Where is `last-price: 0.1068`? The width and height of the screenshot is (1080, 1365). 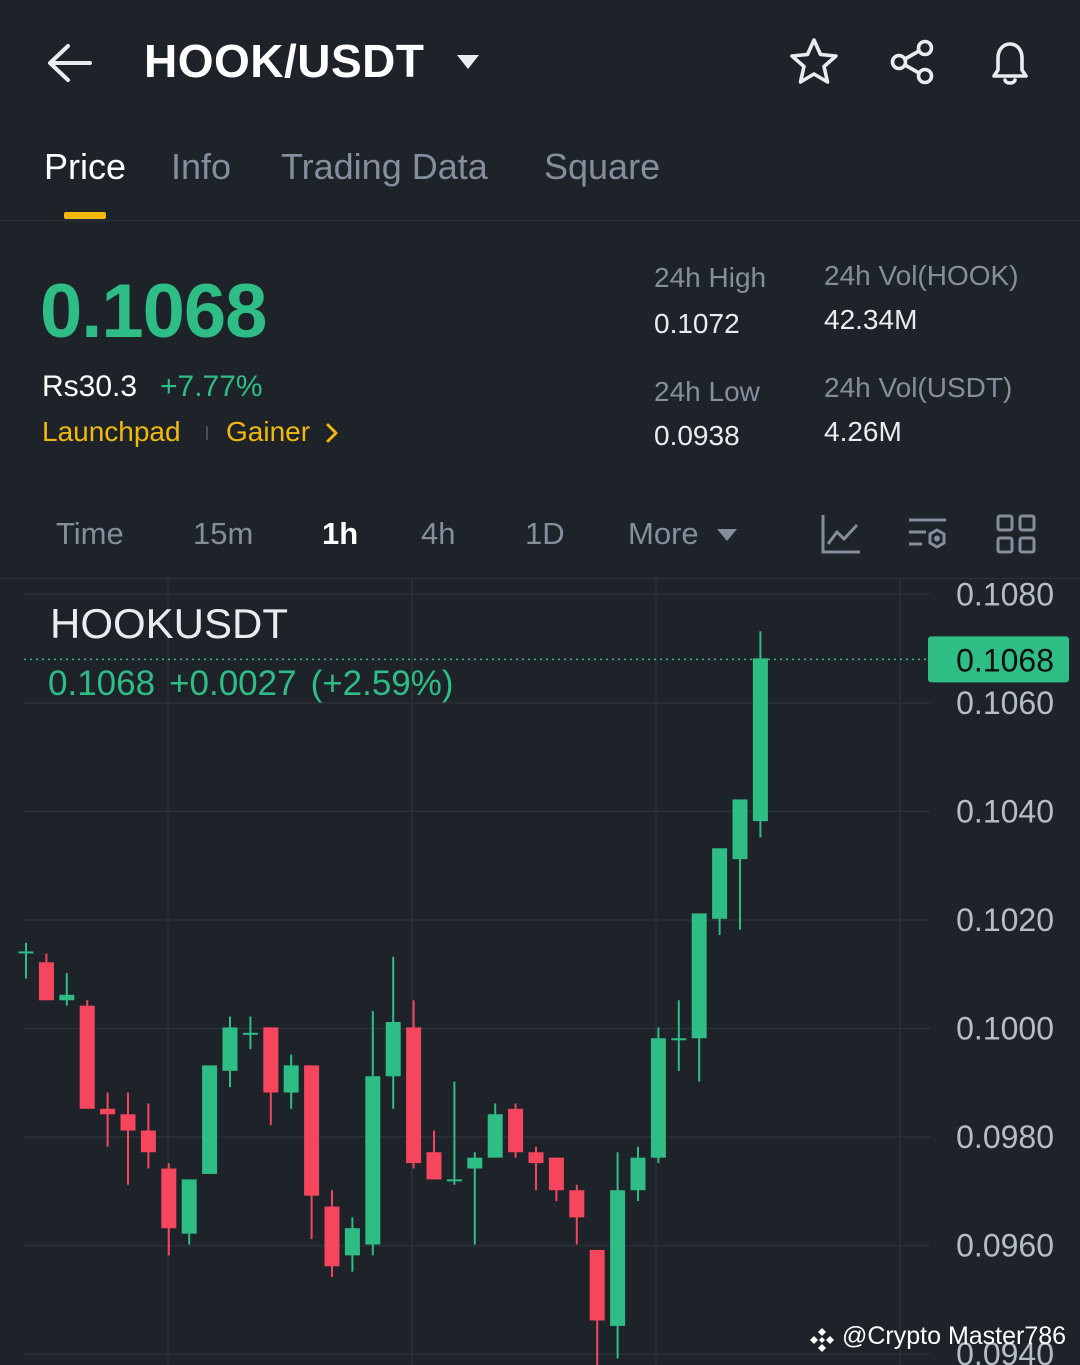 last-price: 0.1068 is located at coordinates (153, 311).